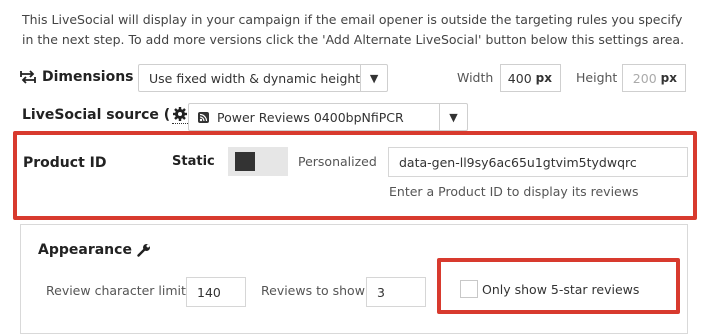 This screenshot has width=702, height=334. I want to click on height-input: 200 px, so click(654, 78).